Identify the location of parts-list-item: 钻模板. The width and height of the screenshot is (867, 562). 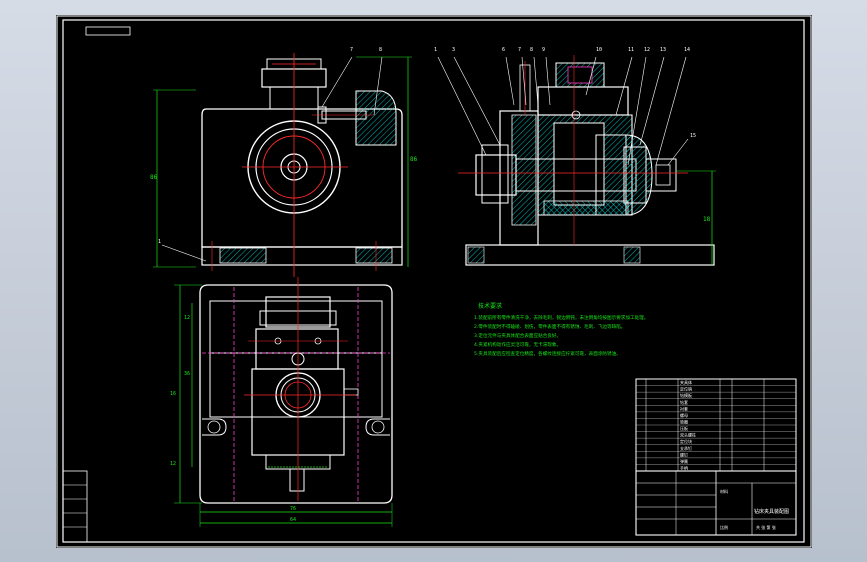
(686, 395).